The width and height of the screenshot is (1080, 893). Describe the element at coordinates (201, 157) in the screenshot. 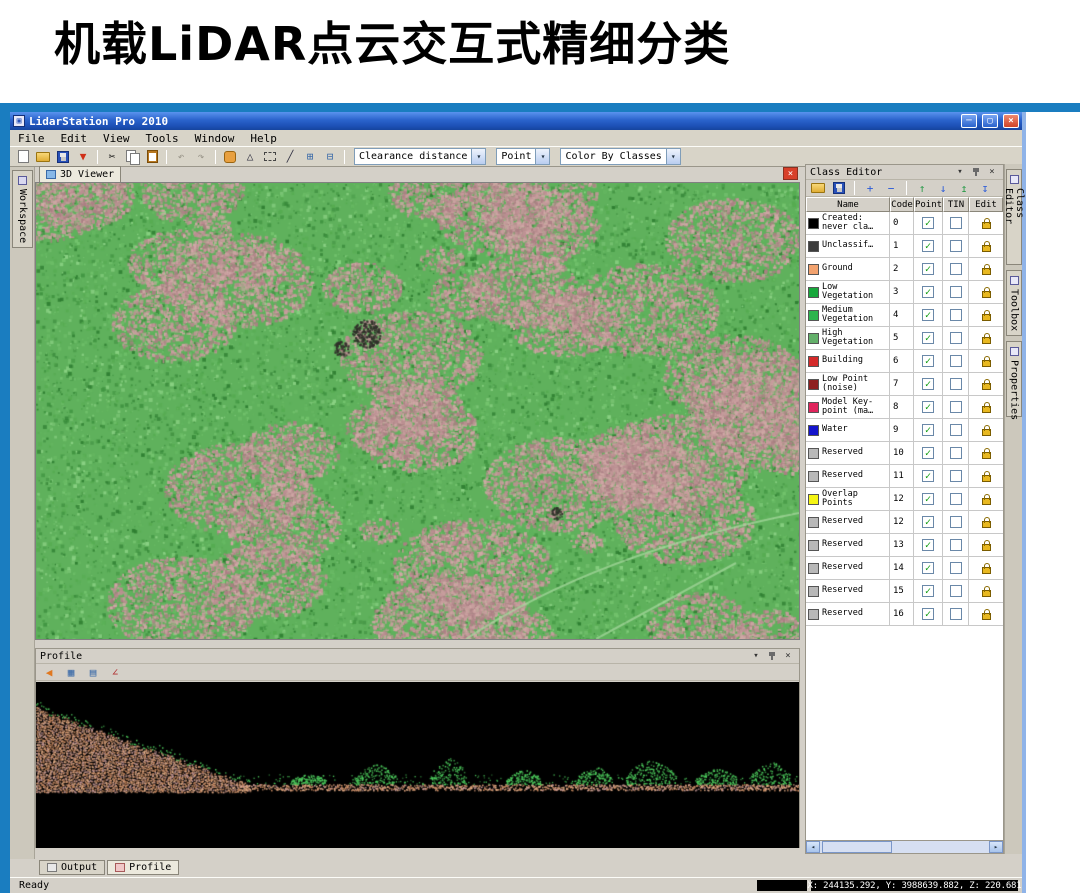

I see `redo-icon: ↷` at that location.